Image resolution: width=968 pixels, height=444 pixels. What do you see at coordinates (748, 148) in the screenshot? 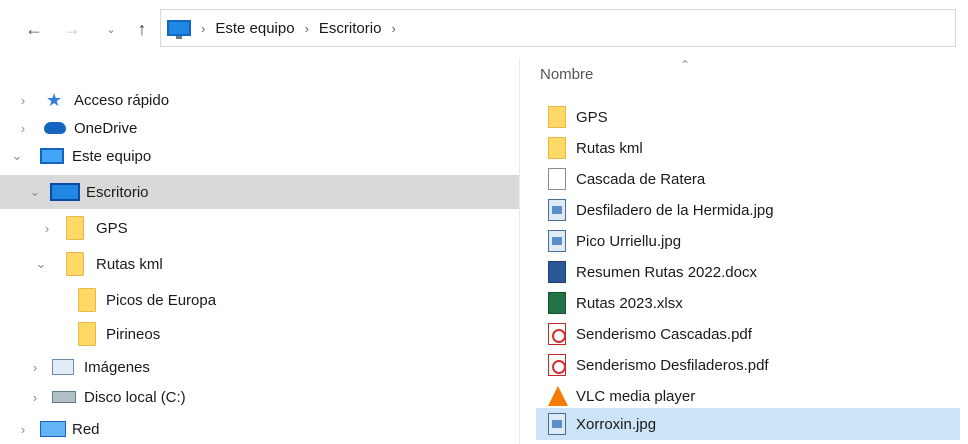
I see `file-row-rutas-kml: Rutas kml` at bounding box center [748, 148].